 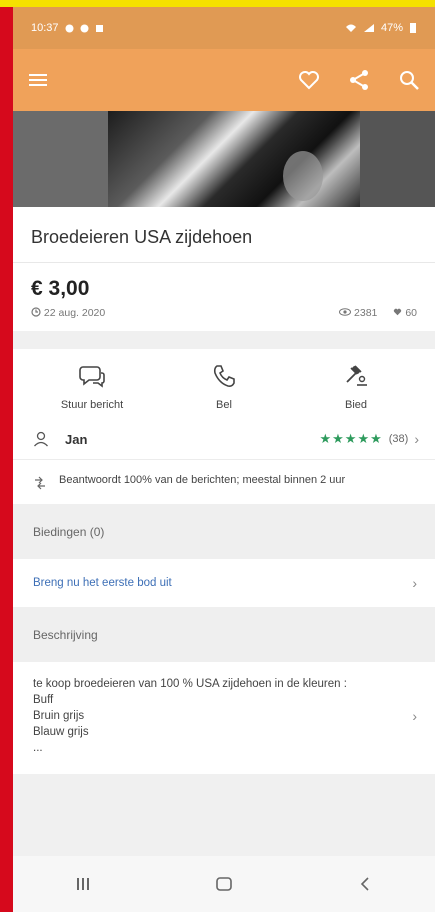 What do you see at coordinates (350, 28) in the screenshot?
I see `wifi-icon` at bounding box center [350, 28].